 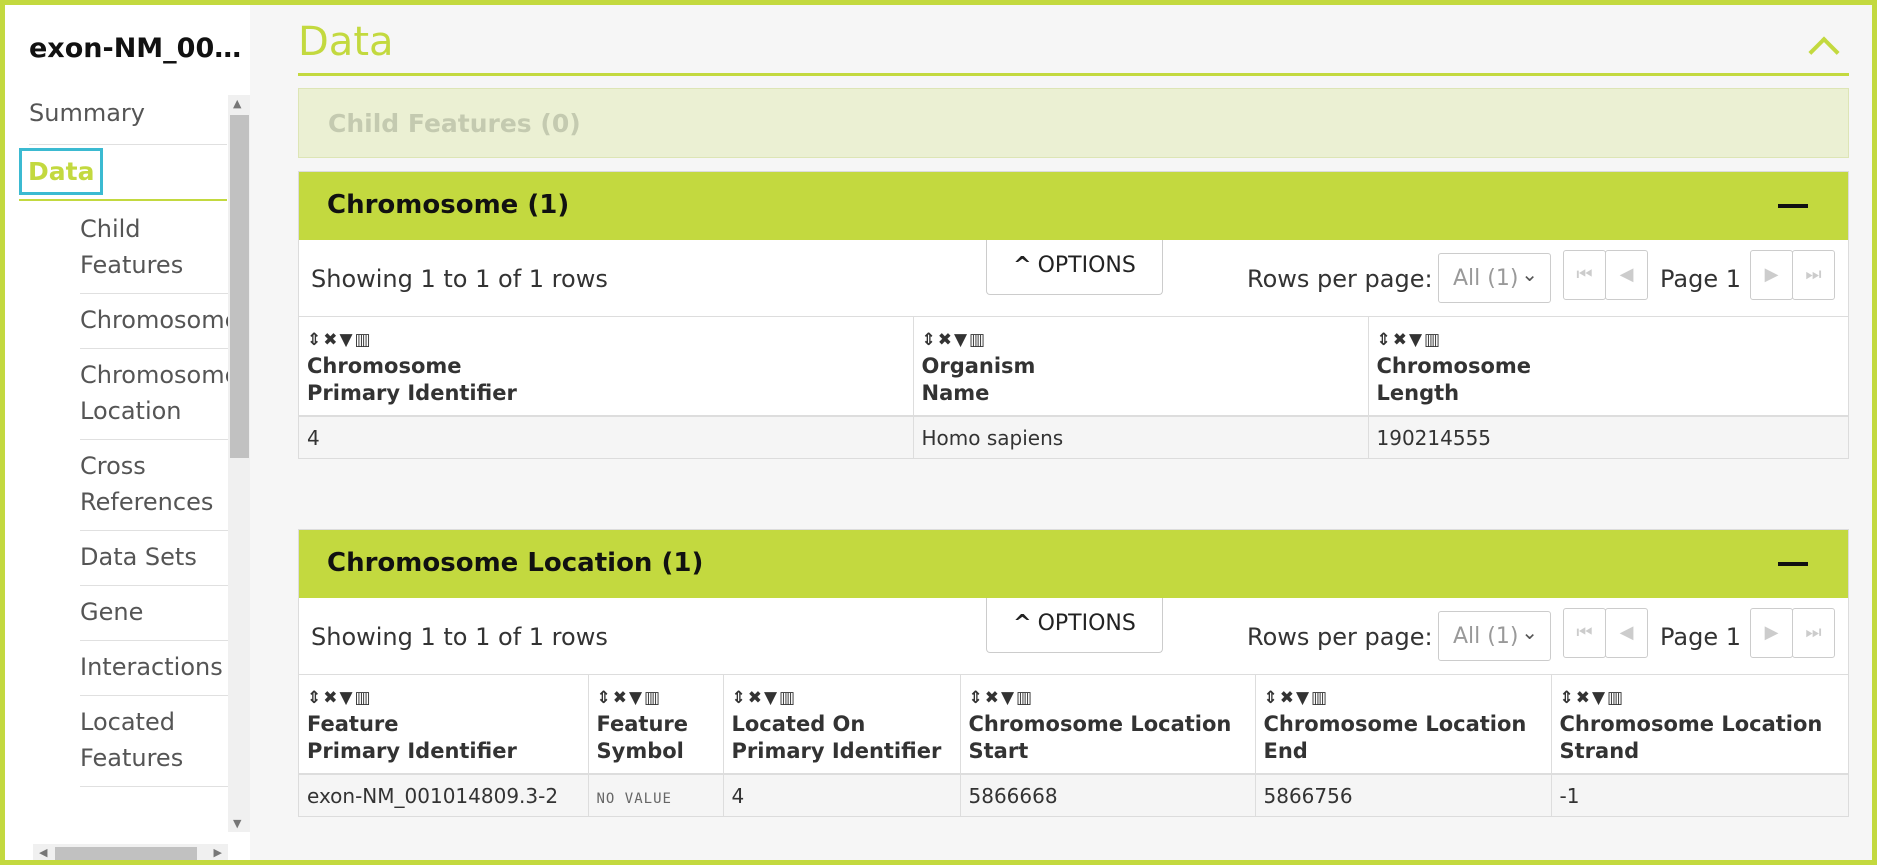 I want to click on table-cell: 190214555, so click(x=1608, y=437).